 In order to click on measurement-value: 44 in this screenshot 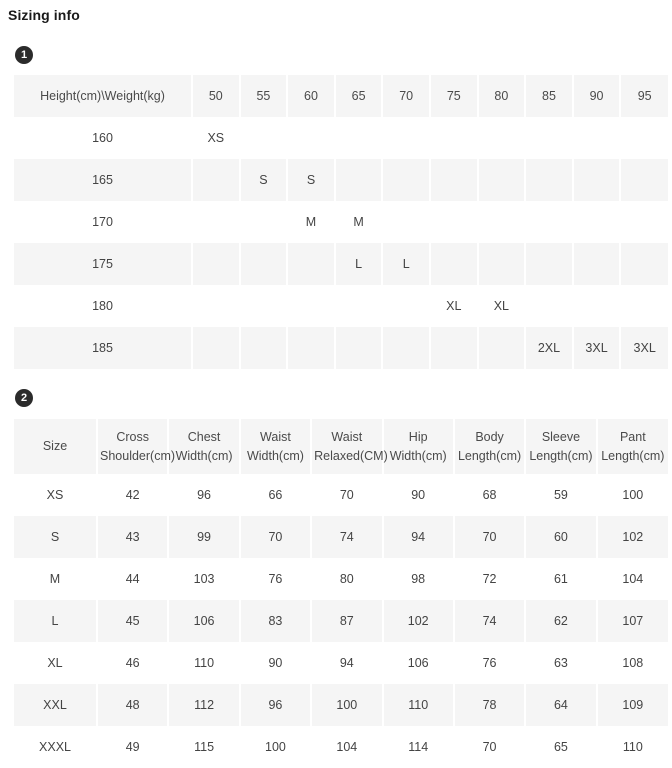, I will do `click(133, 579)`.